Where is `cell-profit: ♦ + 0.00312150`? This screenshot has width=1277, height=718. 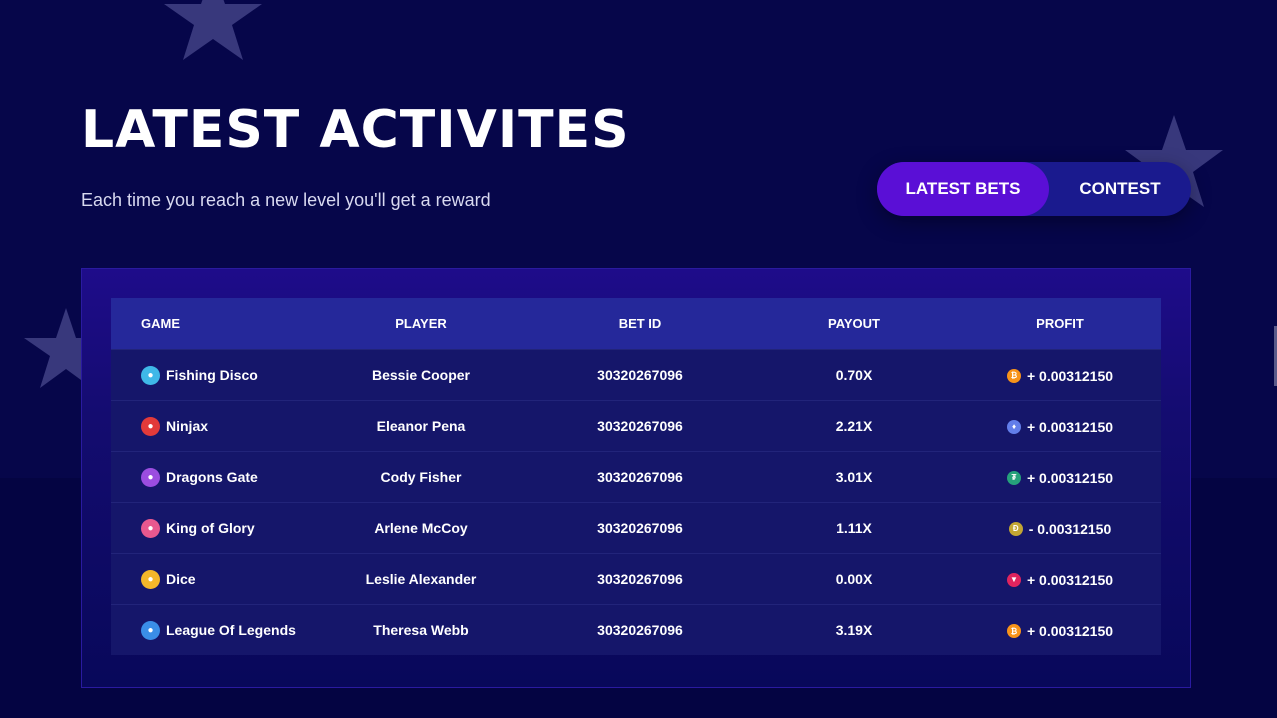 cell-profit: ♦ + 0.00312150 is located at coordinates (1060, 425).